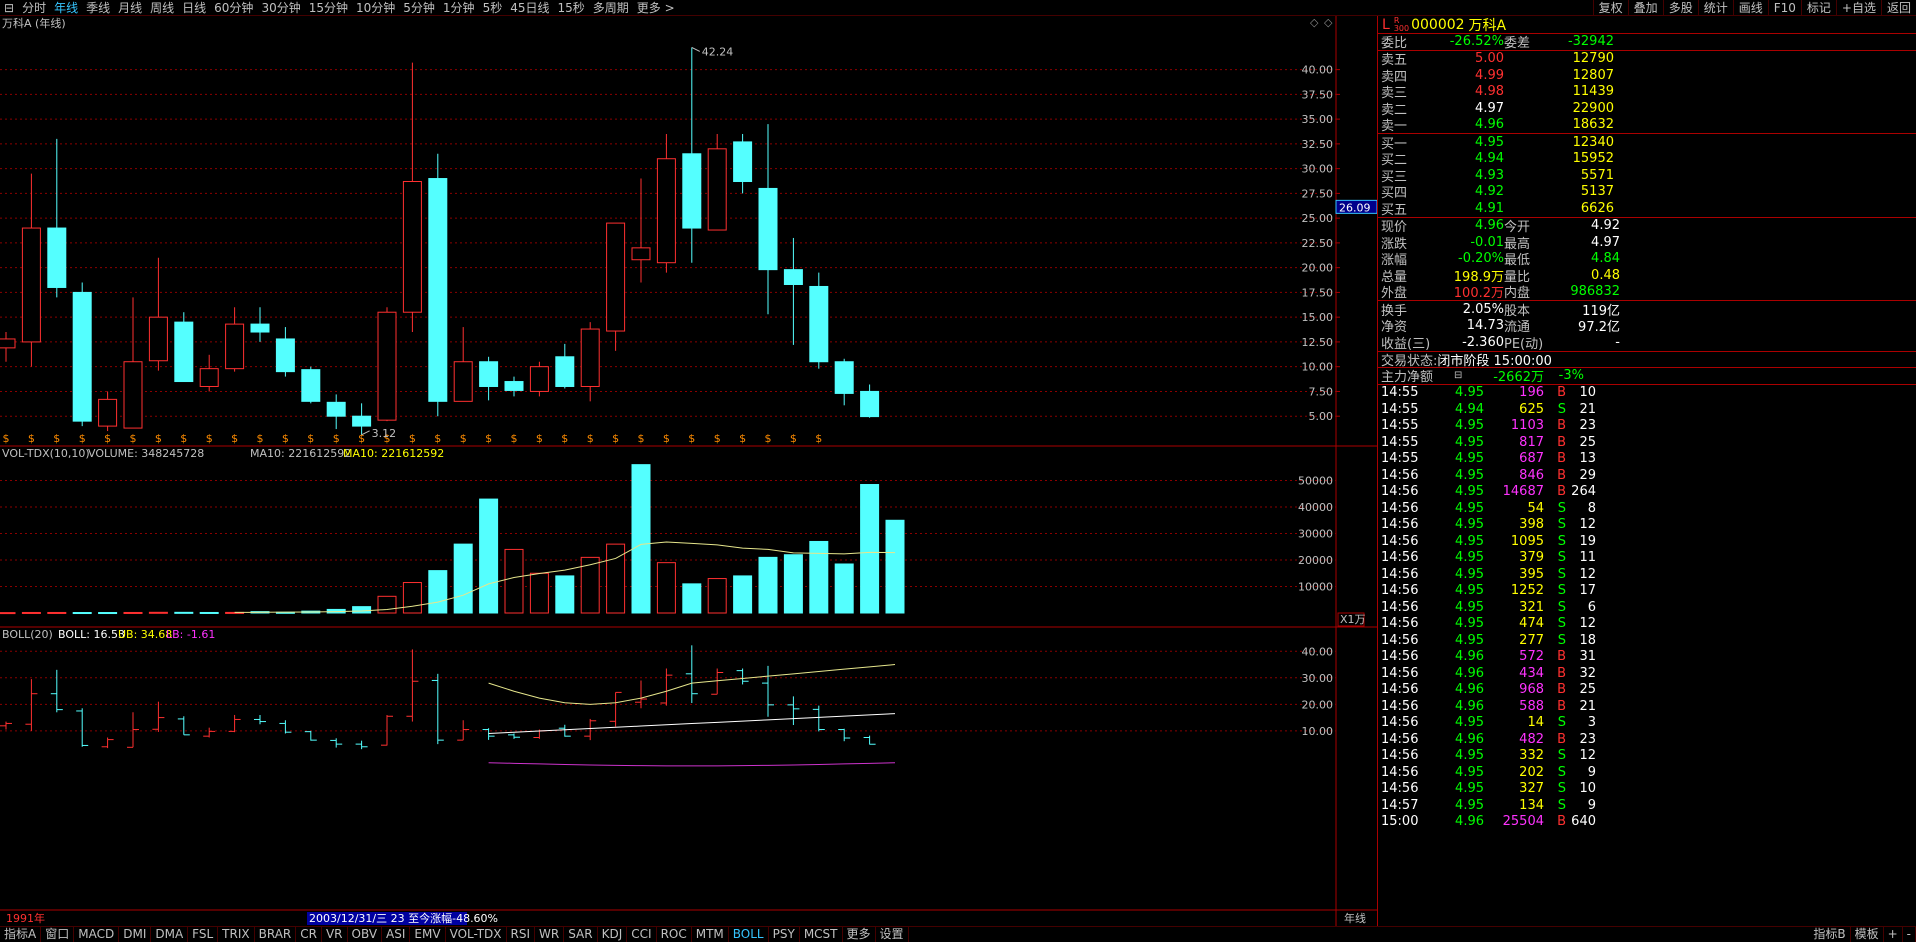 This screenshot has height=942, width=1916. What do you see at coordinates (396, 934) in the screenshot?
I see `indicator-tab: ASI` at bounding box center [396, 934].